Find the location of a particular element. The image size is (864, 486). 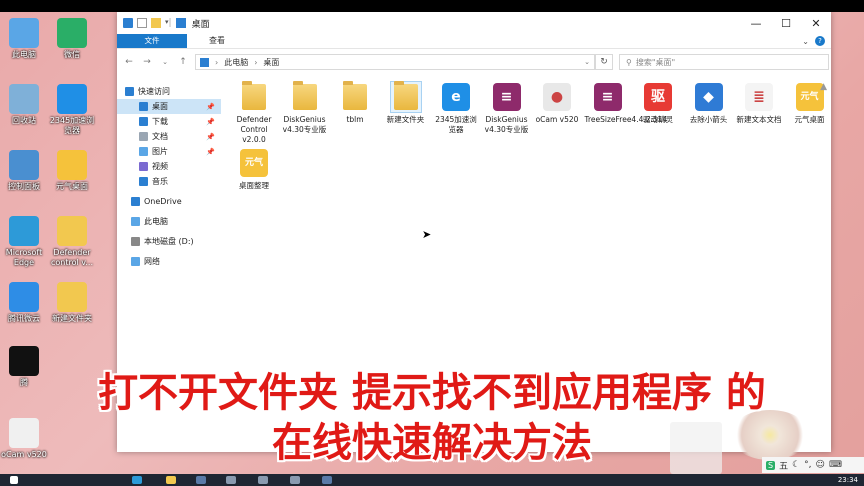

minimize-button: — is located at coordinates (756, 23).